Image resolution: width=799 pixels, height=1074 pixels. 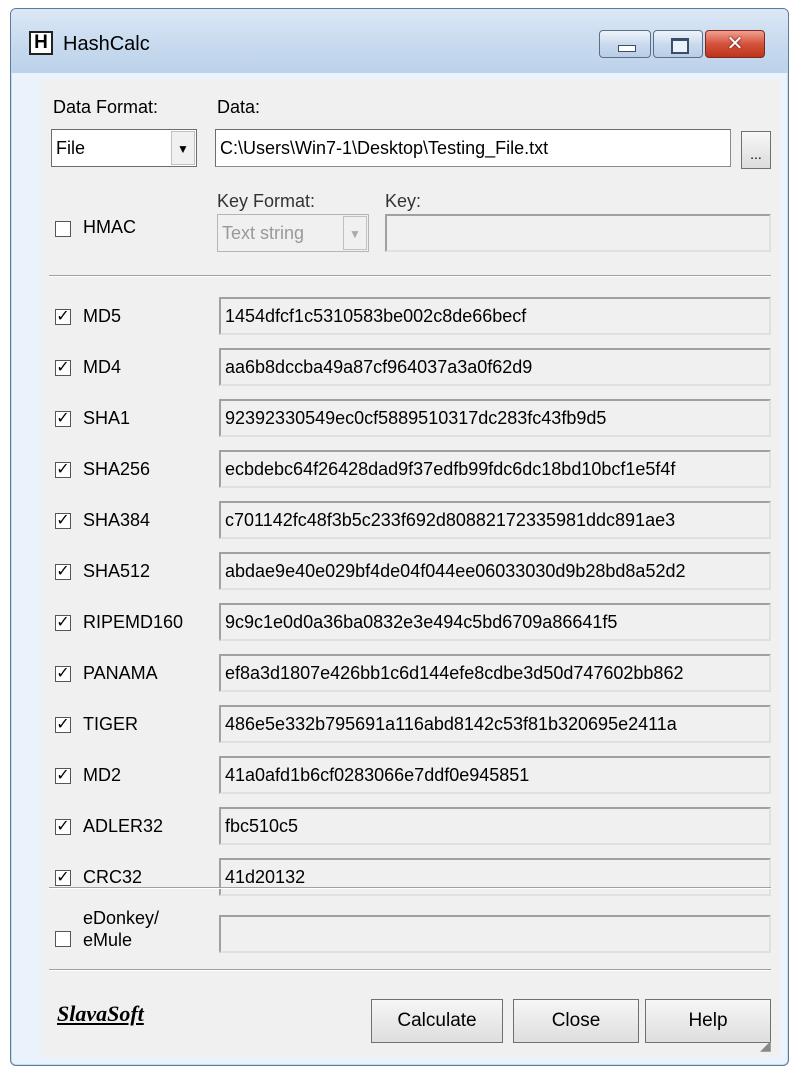 What do you see at coordinates (102, 316) in the screenshot?
I see `hash-label-md5: MD5` at bounding box center [102, 316].